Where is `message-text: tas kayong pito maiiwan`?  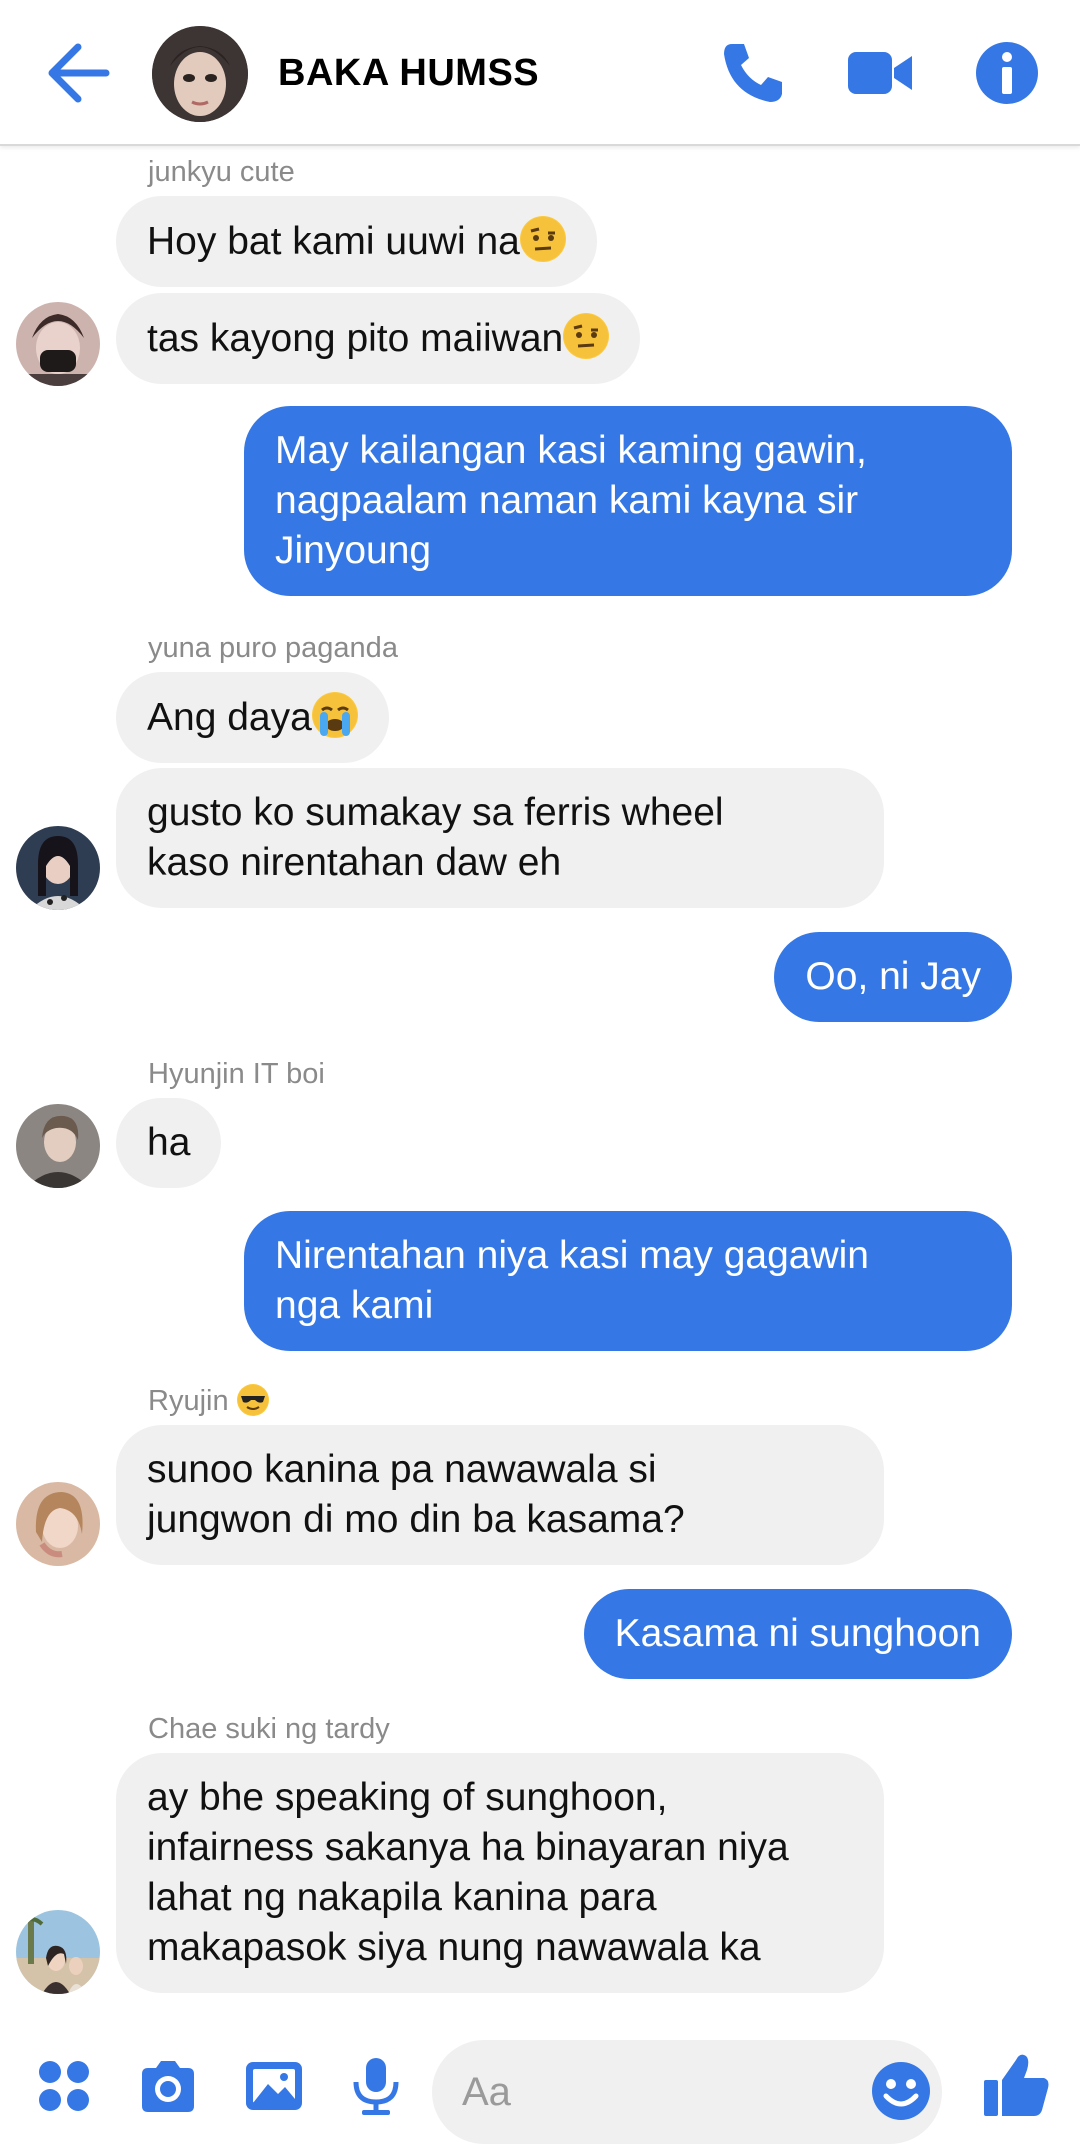
message-text: tas kayong pito maiiwan is located at coordinates (355, 338).